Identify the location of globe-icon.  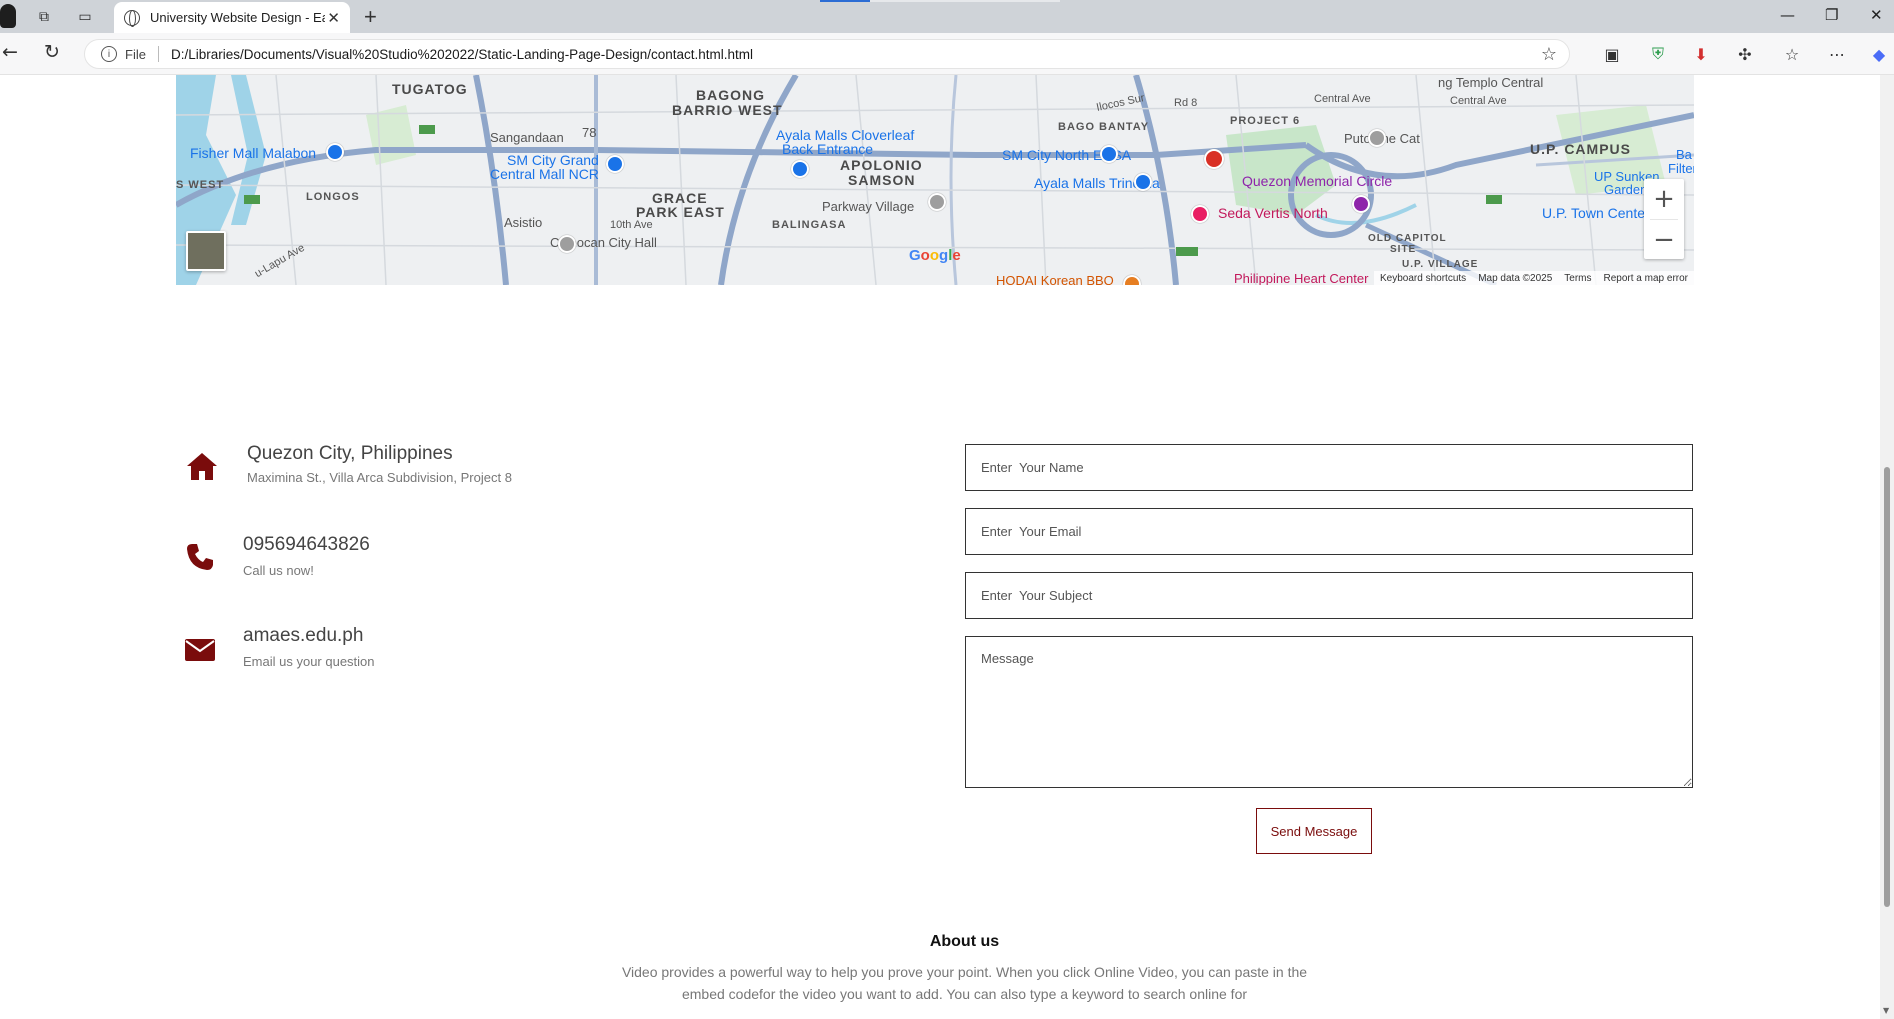
(132, 18).